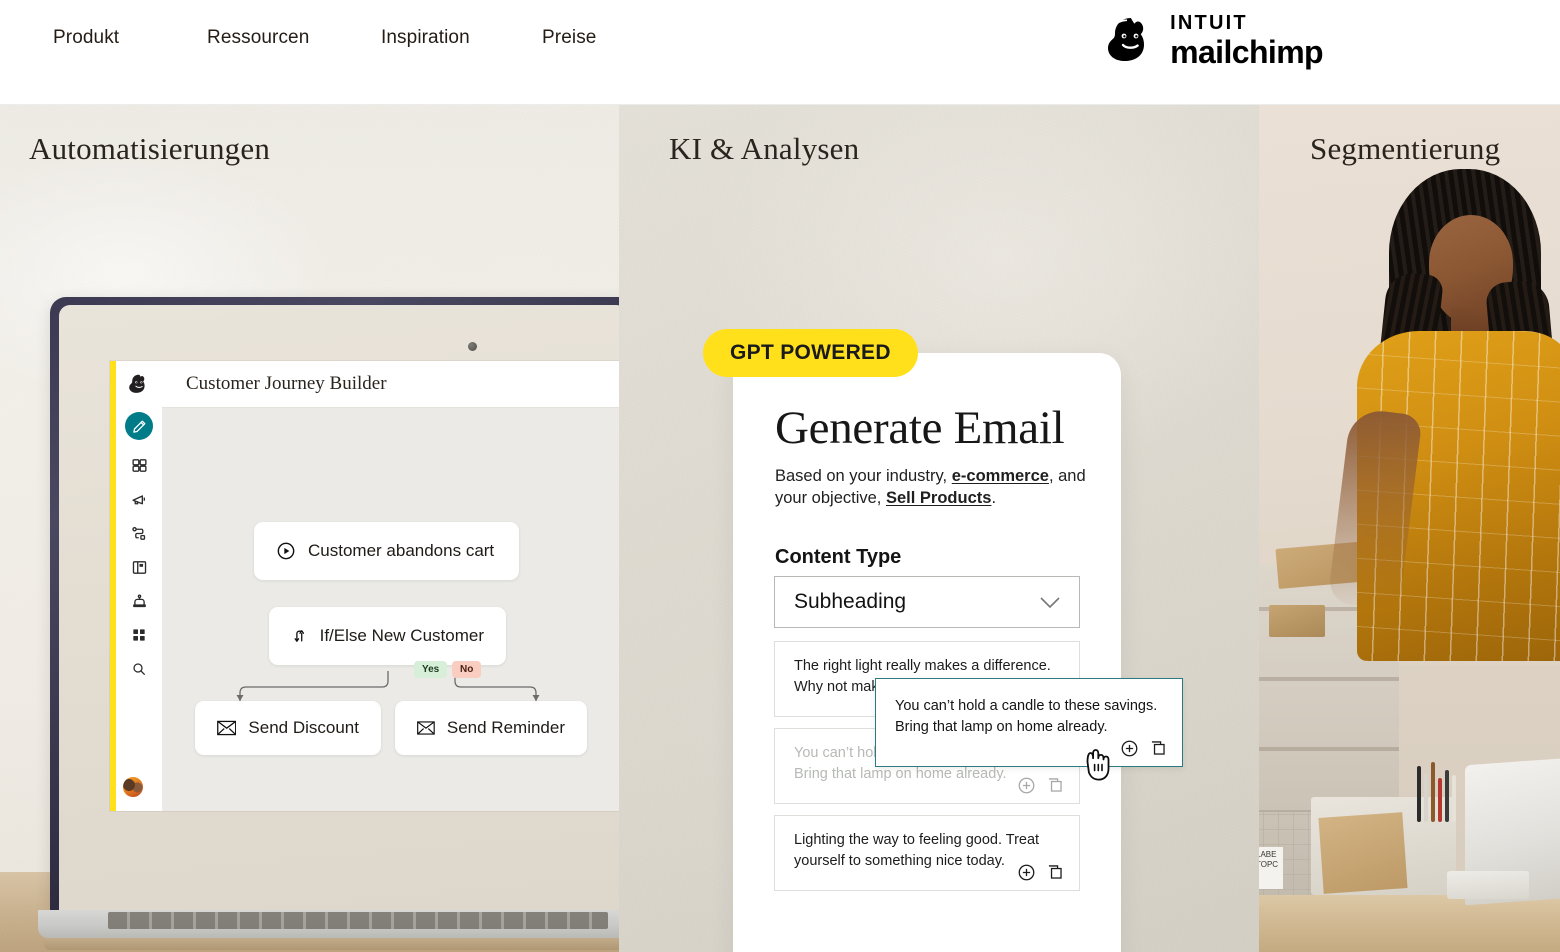  Describe the element at coordinates (390, 384) in the screenshot. I see `app-topbar: Customer Journey Builder` at that location.